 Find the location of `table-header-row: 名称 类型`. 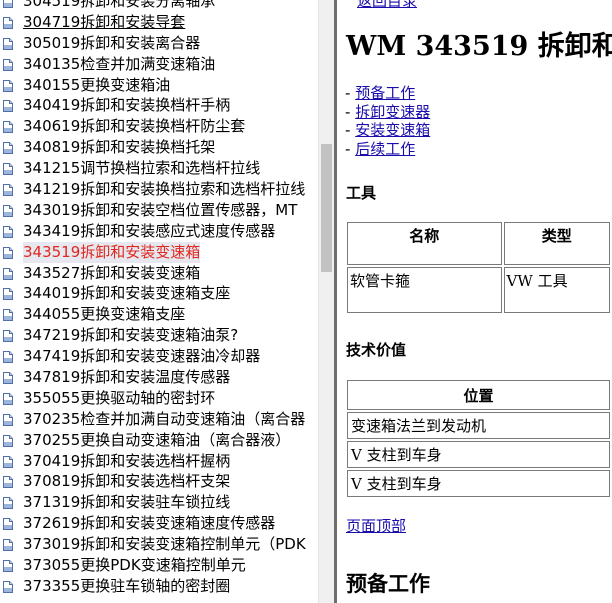

table-header-row: 名称 类型 is located at coordinates (478, 243).